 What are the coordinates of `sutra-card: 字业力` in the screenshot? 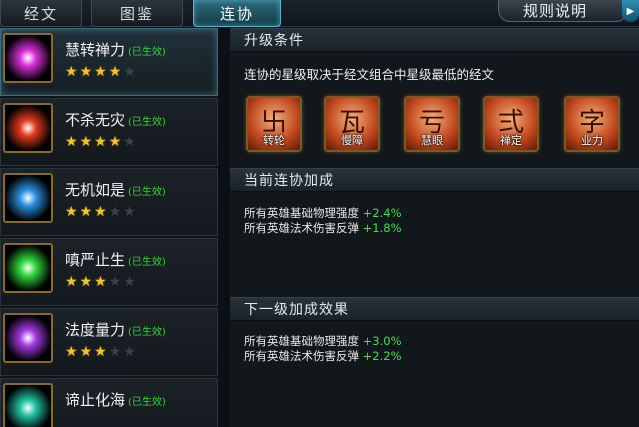 It's located at (592, 124).